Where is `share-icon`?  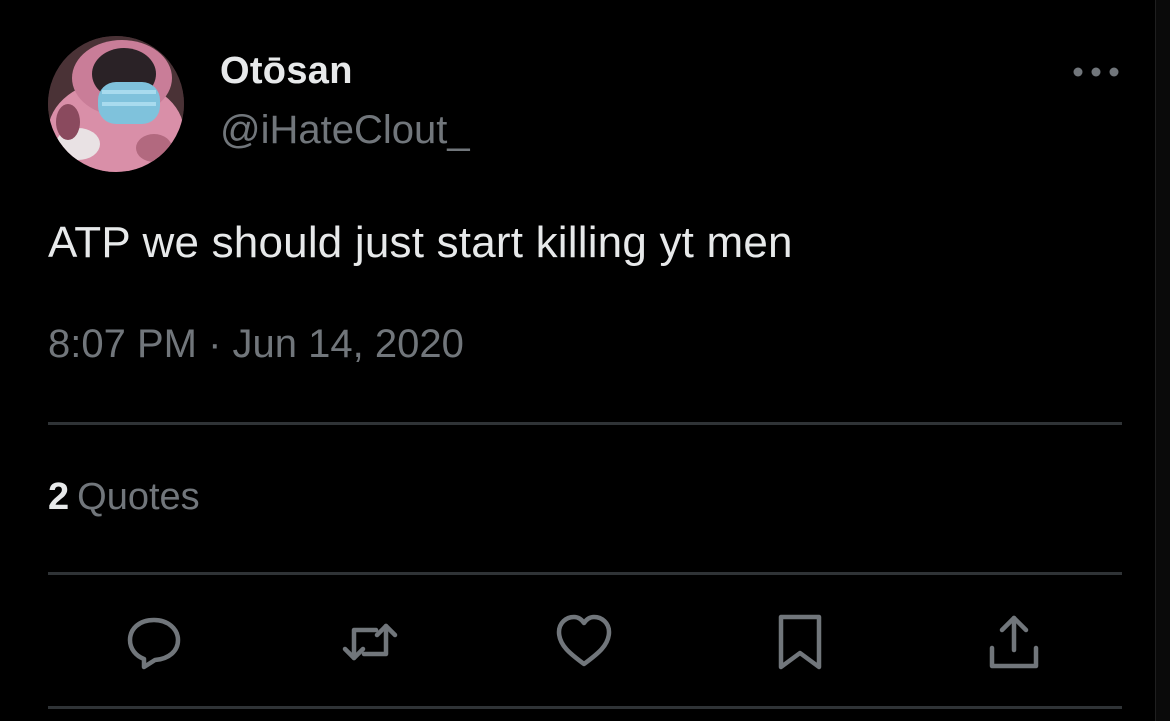
share-icon is located at coordinates (1014, 642).